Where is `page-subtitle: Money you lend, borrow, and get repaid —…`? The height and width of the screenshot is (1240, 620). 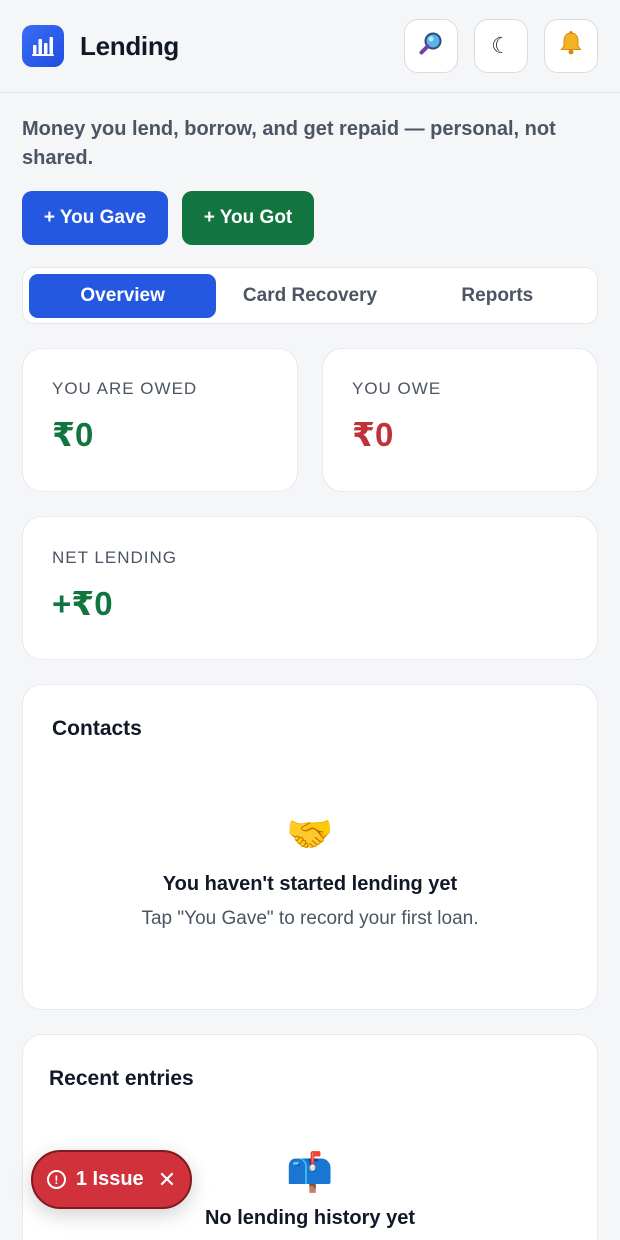 page-subtitle: Money you lend, borrow, and get repaid —… is located at coordinates (289, 143).